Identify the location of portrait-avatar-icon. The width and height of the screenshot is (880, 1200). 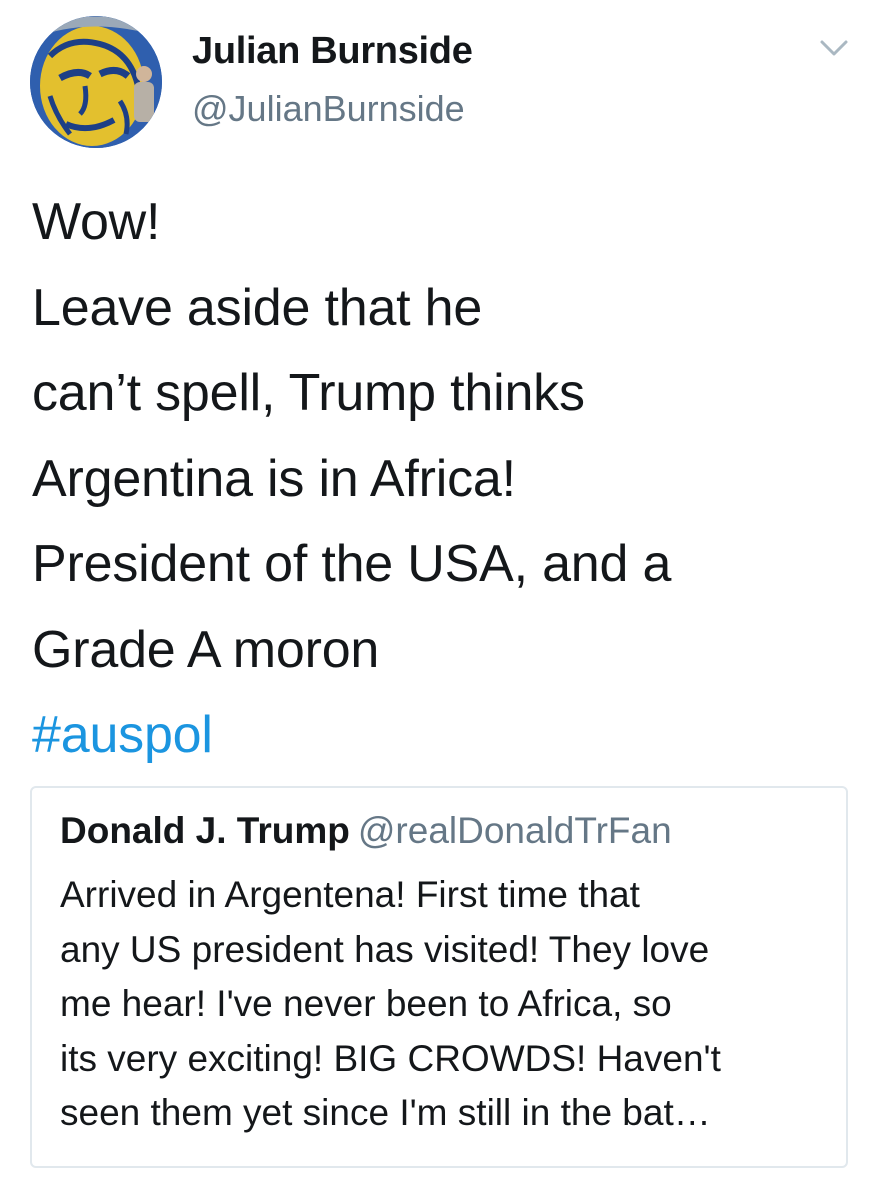
(96, 82).